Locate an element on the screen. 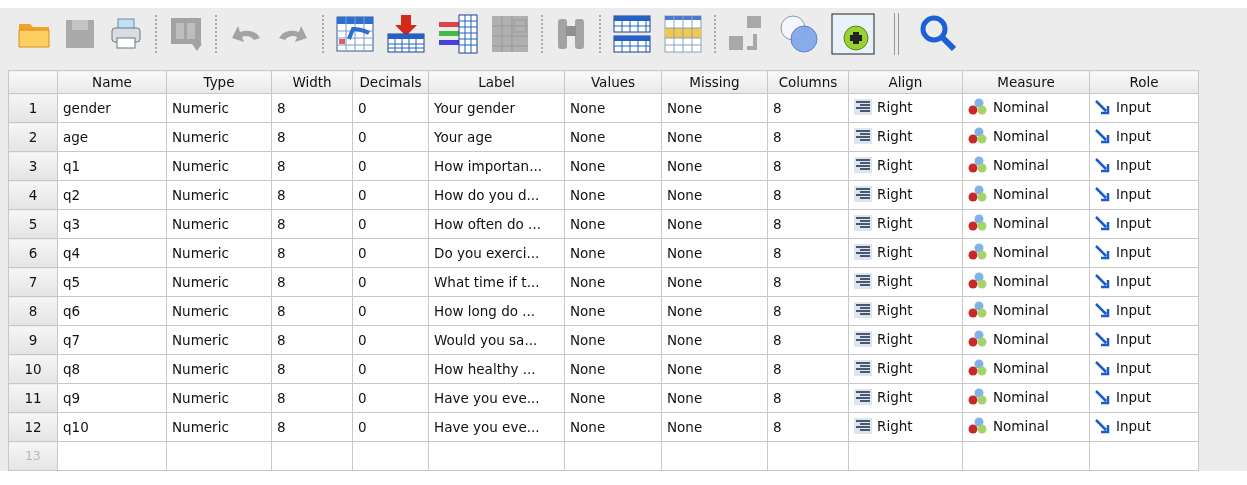 The height and width of the screenshot is (485, 1247). column-header: Type is located at coordinates (219, 82).